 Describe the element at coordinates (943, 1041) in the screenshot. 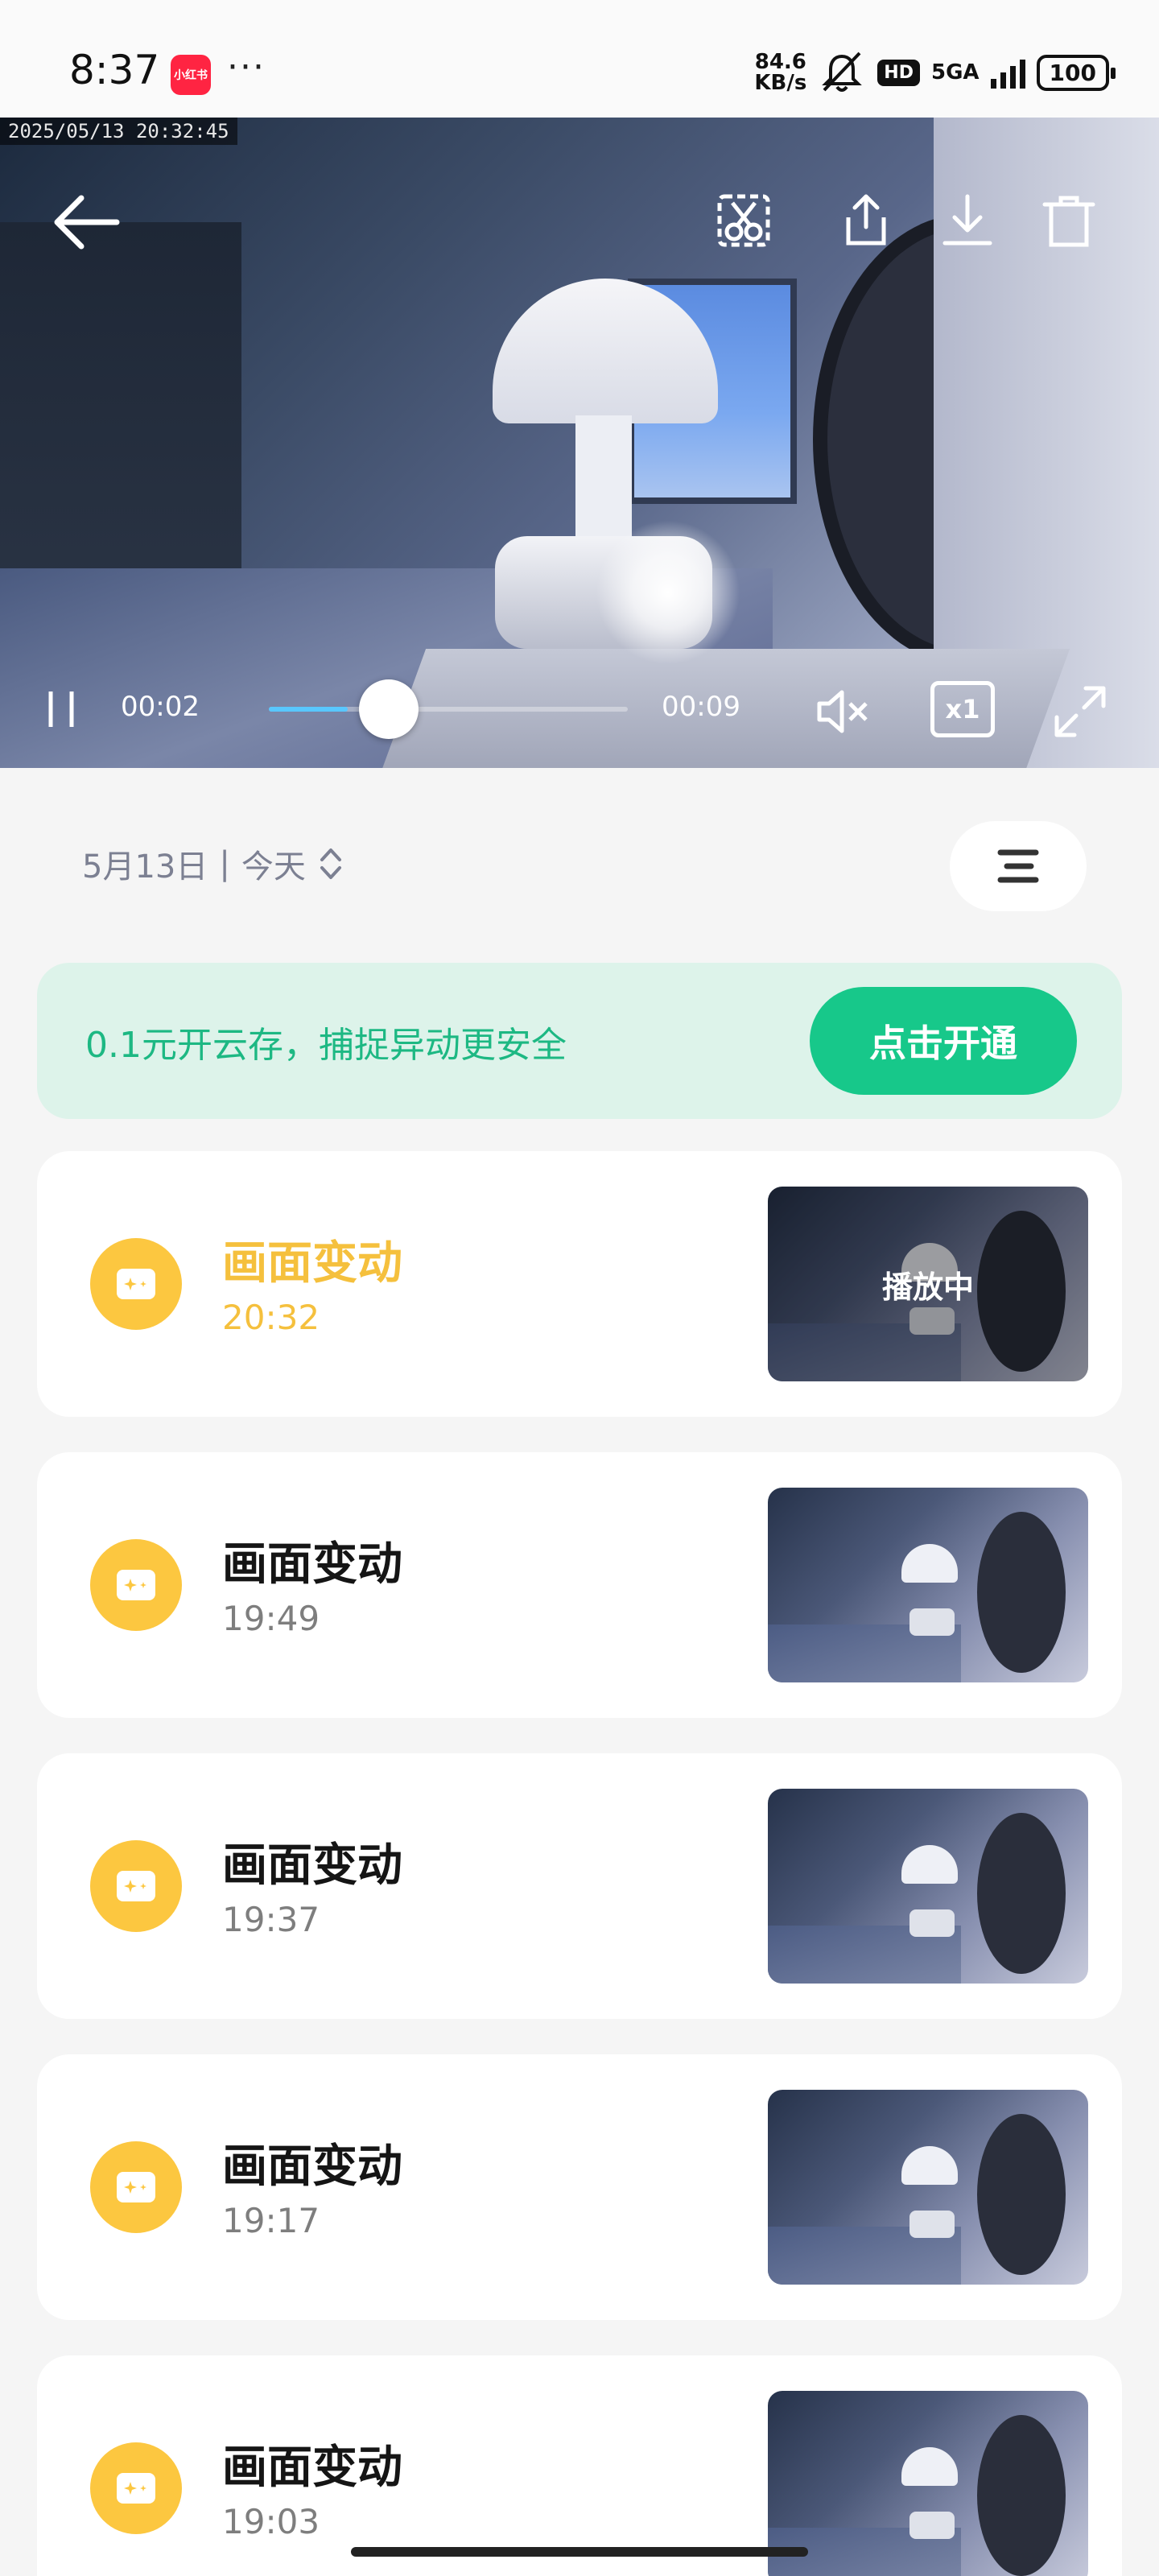

I see `activate-button: 点击开通` at that location.